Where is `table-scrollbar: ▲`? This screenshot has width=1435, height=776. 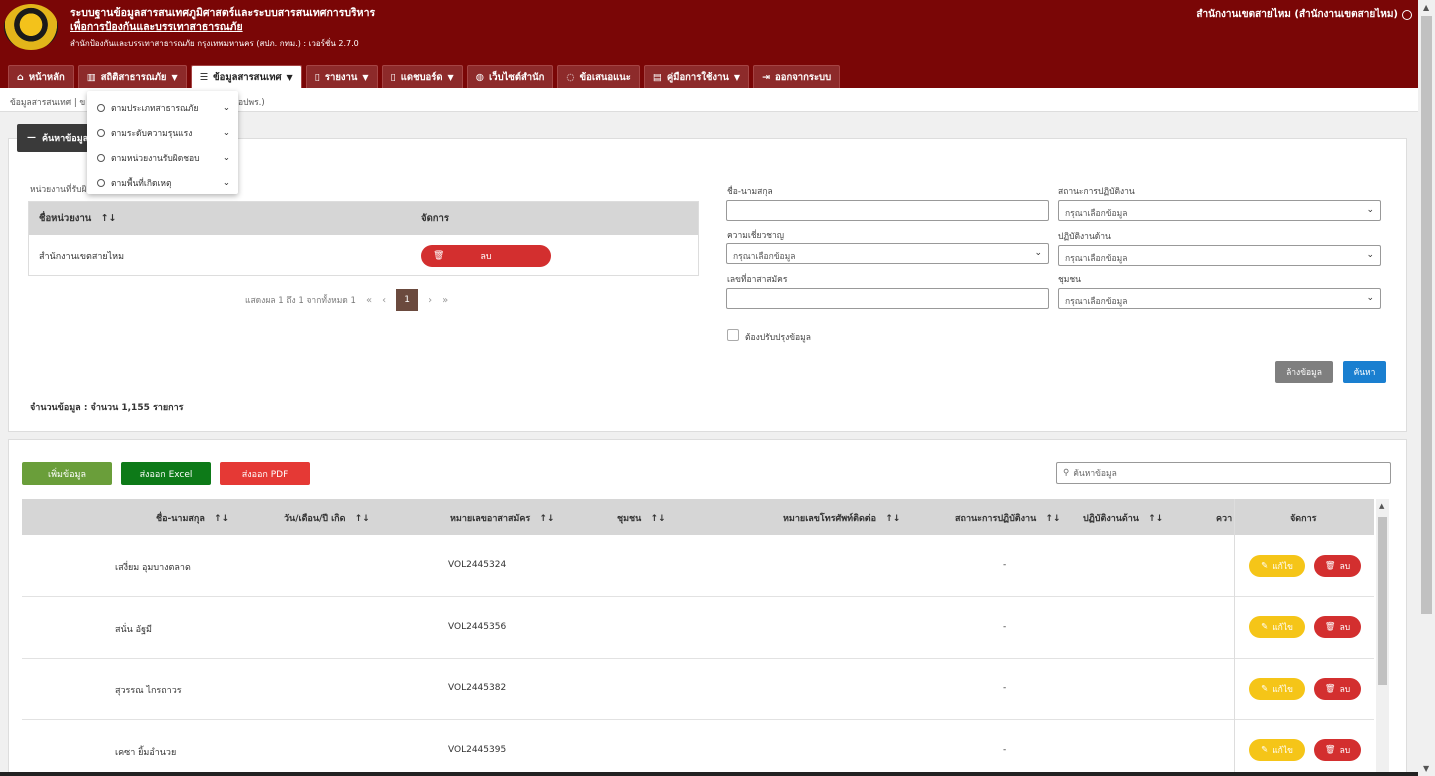
table-scrollbar: ▲ is located at coordinates (1382, 637).